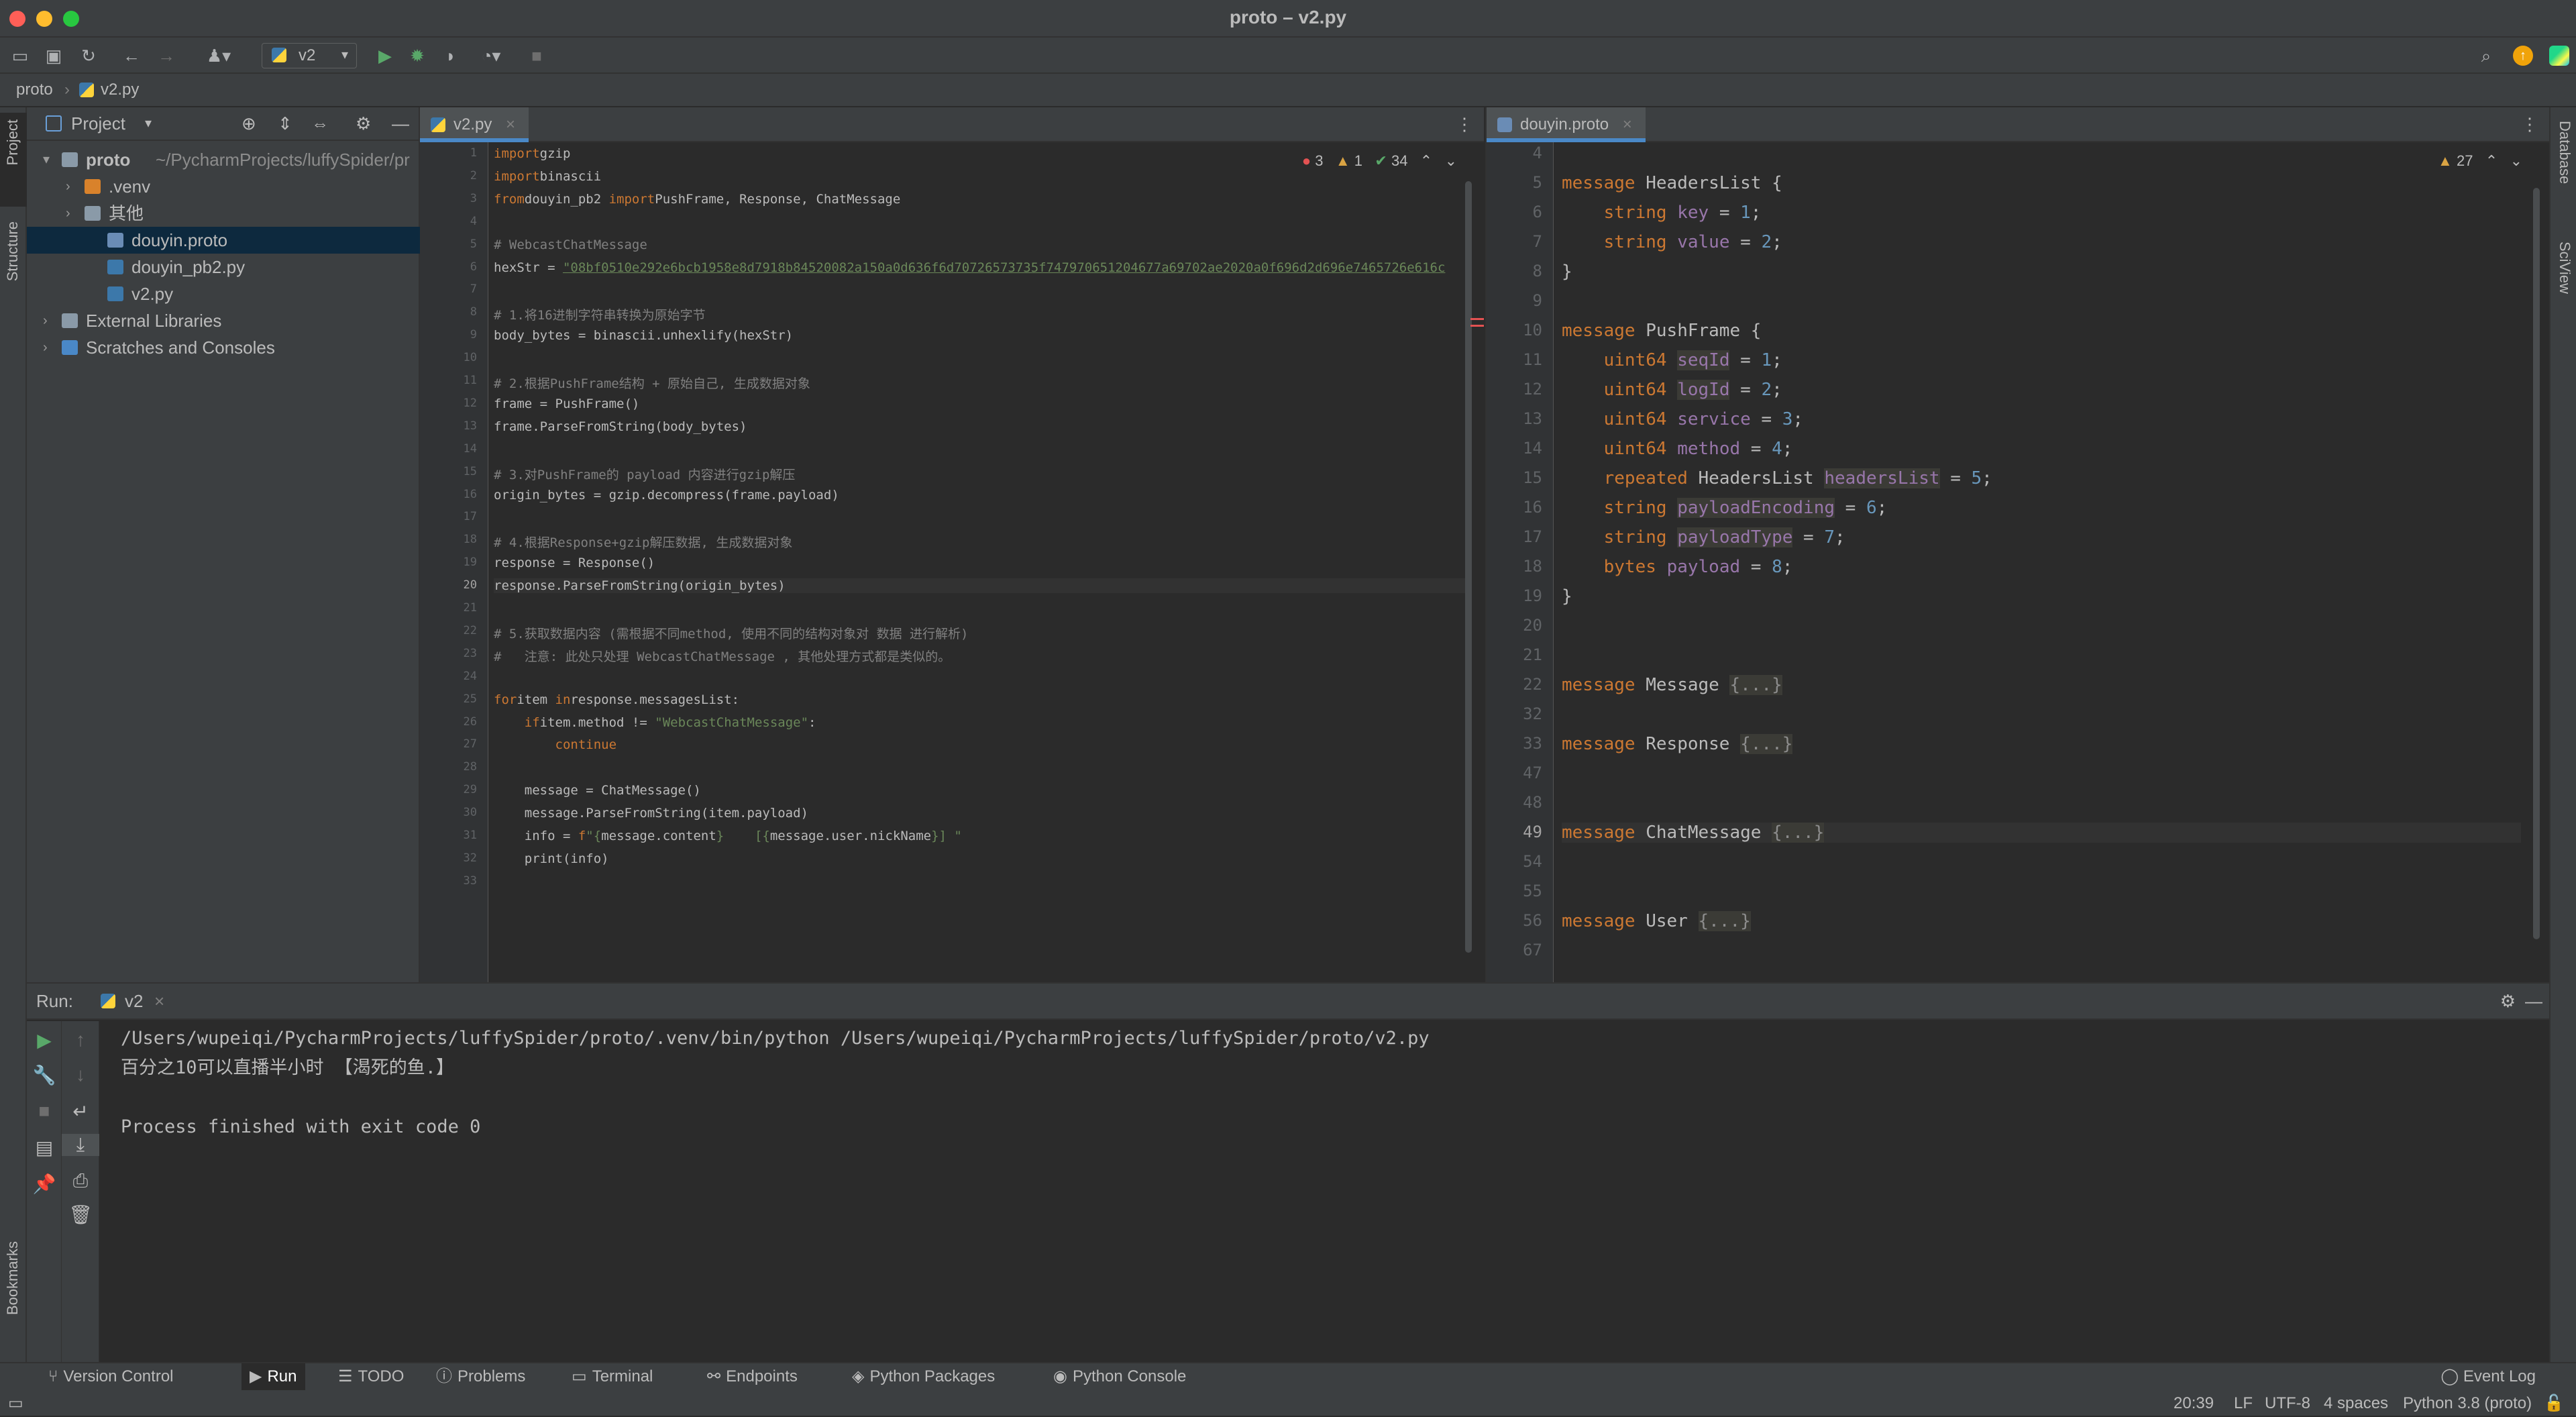 This screenshot has width=2576, height=1417. What do you see at coordinates (309, 55) in the screenshot?
I see `run-config-selector: v2 ▾` at bounding box center [309, 55].